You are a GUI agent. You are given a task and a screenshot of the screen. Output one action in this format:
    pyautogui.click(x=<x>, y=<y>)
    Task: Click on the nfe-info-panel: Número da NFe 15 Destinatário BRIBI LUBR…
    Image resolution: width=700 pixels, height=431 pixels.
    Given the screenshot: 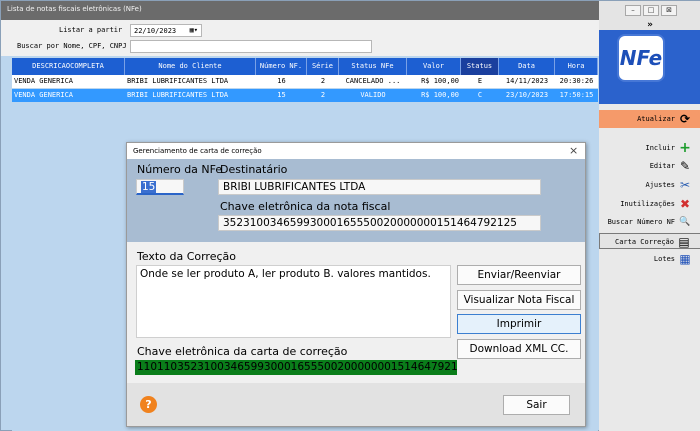 What is the action you would take?
    pyautogui.click(x=356, y=200)
    